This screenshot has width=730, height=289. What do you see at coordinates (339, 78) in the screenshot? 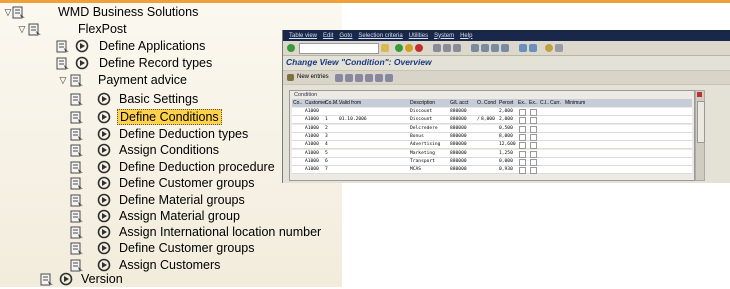
I see `copy-icon` at bounding box center [339, 78].